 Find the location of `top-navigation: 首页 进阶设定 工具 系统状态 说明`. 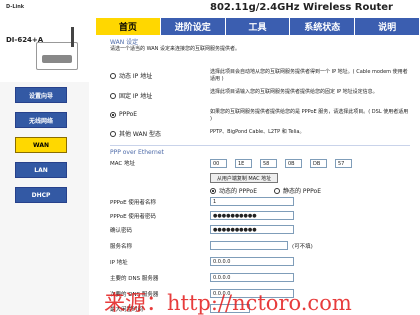

top-navigation: 首页 进阶设定 工具 系统状态 说明 is located at coordinates (258, 26).